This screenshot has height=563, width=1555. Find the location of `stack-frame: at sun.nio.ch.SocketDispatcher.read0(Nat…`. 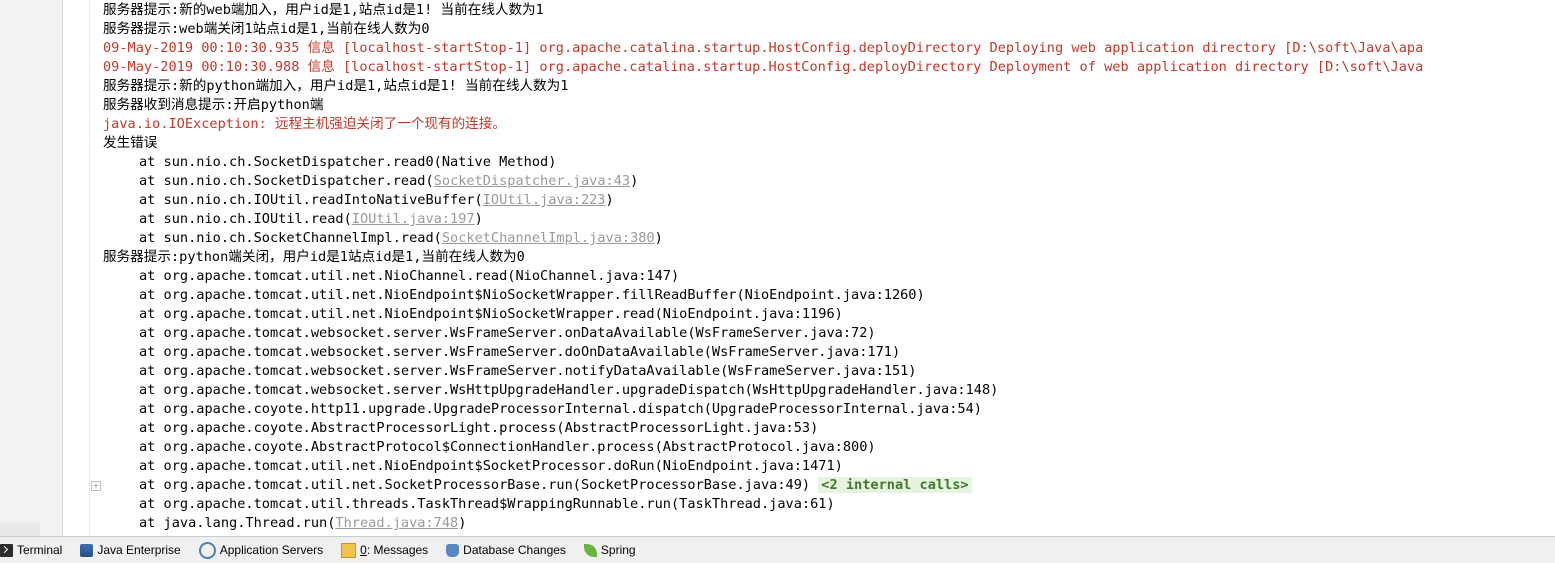

stack-frame: at sun.nio.ch.SocketDispatcher.read0(Nat… is located at coordinates (348, 162).